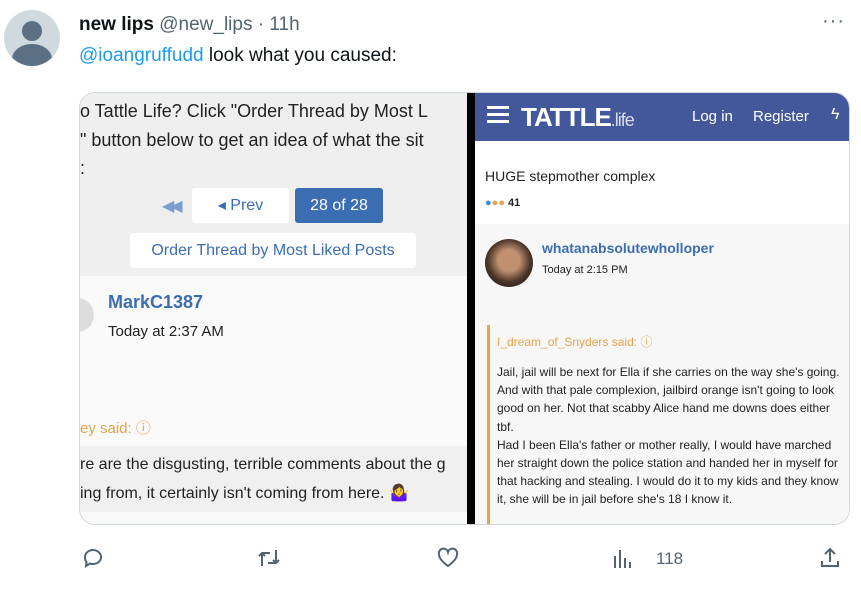 Image resolution: width=861 pixels, height=592 pixels. I want to click on tweet-author: new lips @new_lips · 11h, so click(189, 25).